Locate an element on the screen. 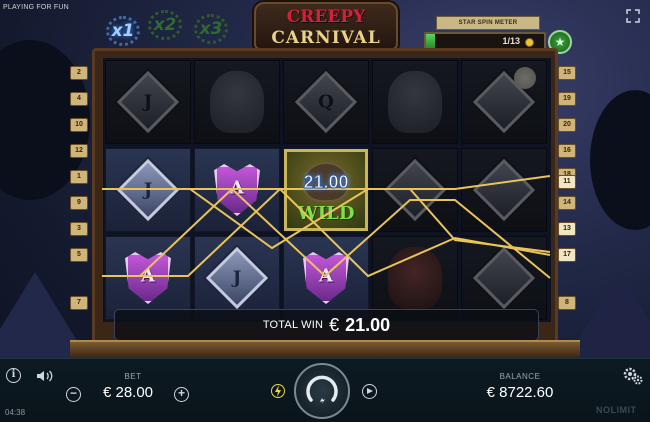 The image size is (650, 422). bolt-icon is located at coordinates (278, 391).